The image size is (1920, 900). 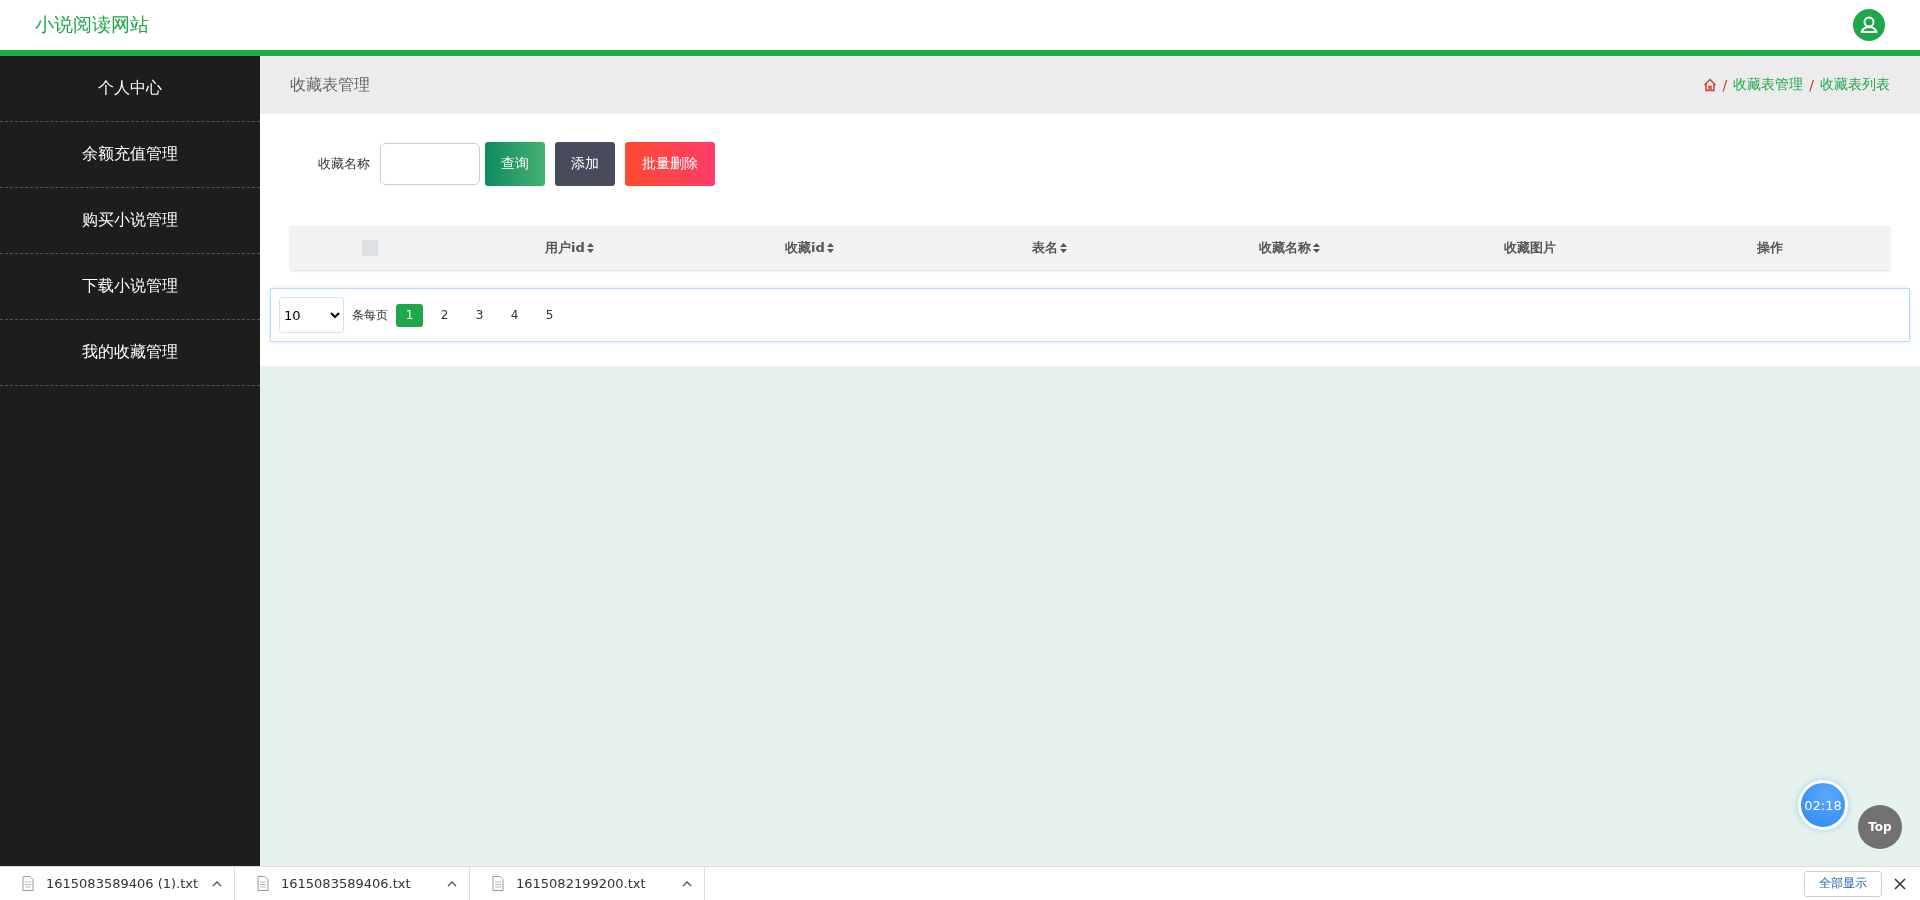 What do you see at coordinates (805, 248) in the screenshot?
I see `column-title: 收藏id` at bounding box center [805, 248].